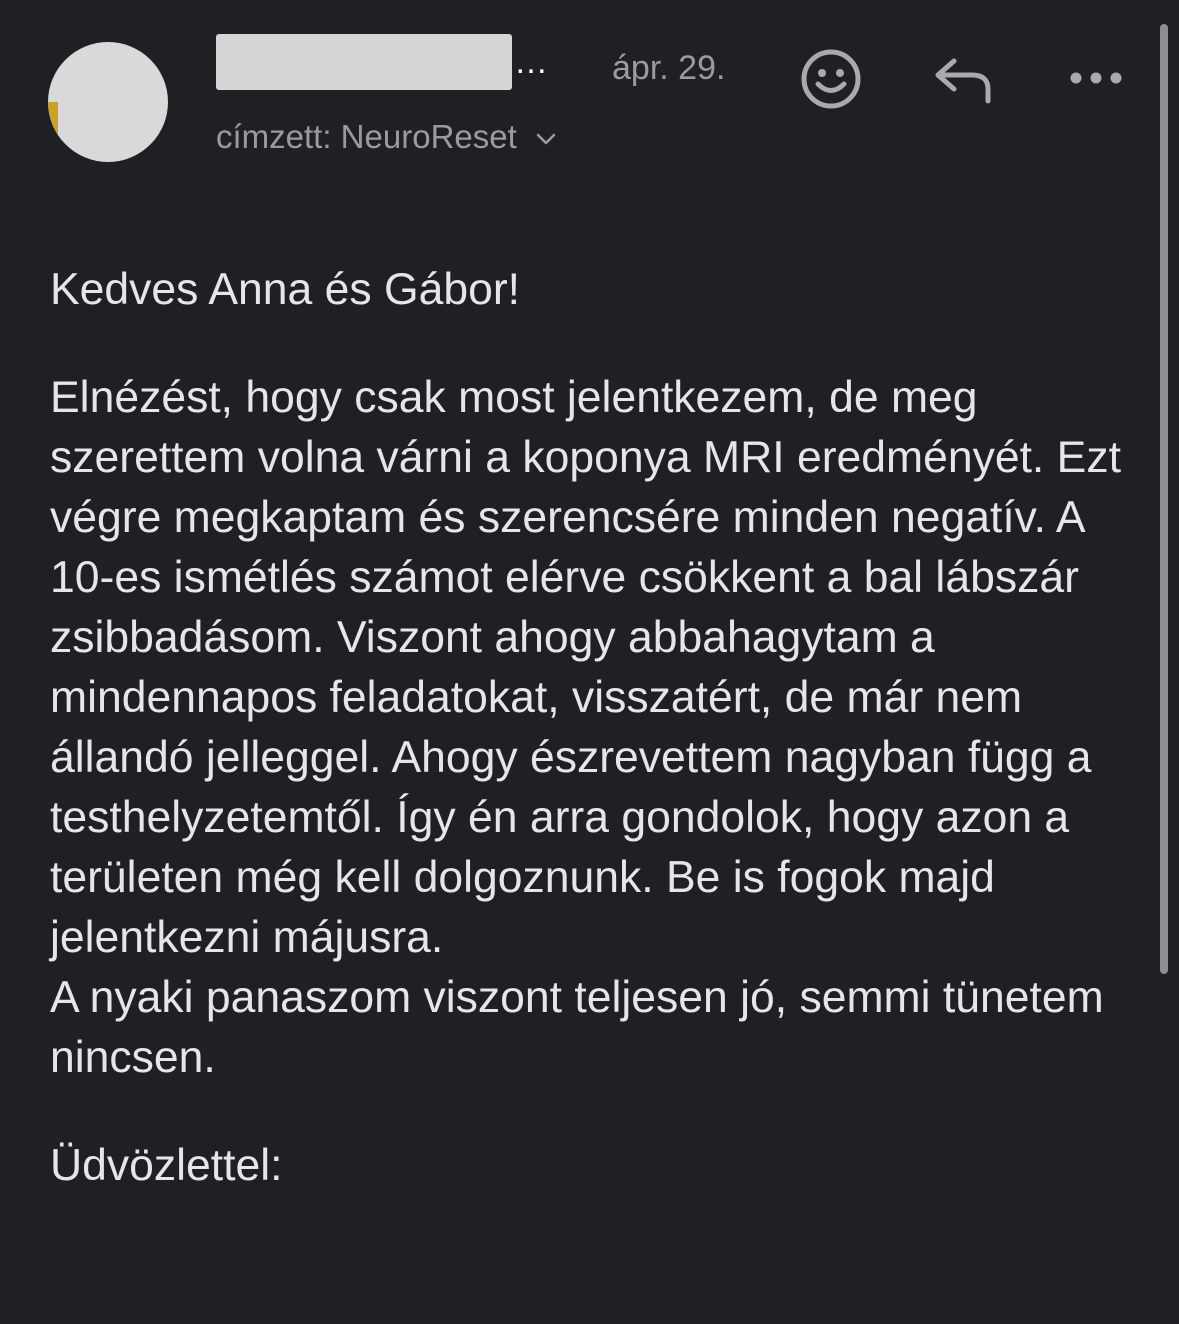  I want to click on smiley-face-icon, so click(831, 79).